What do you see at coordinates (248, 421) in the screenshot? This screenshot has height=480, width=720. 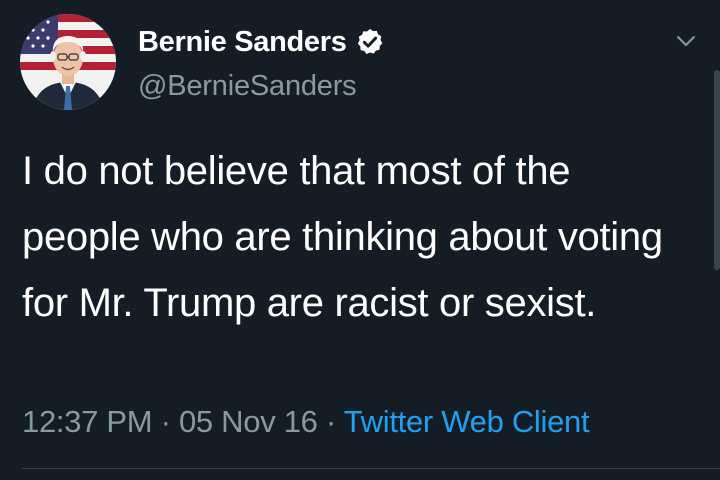 I see `tweet-date: 05 Nov 16` at bounding box center [248, 421].